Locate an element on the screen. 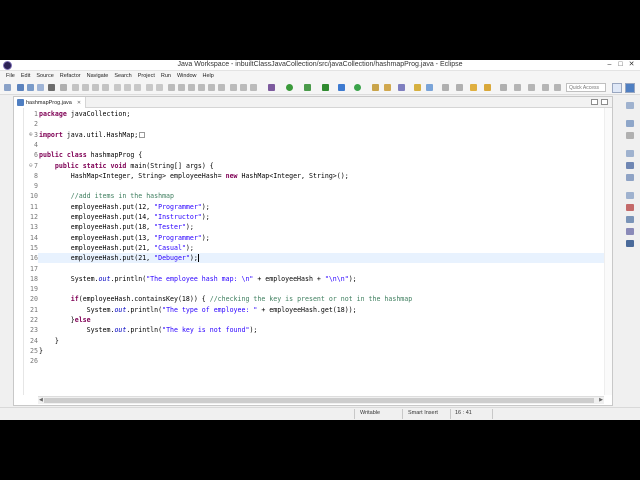 Image resolution: width=640 pixels, height=480 pixels. new-file-icon is located at coordinates (7, 87).